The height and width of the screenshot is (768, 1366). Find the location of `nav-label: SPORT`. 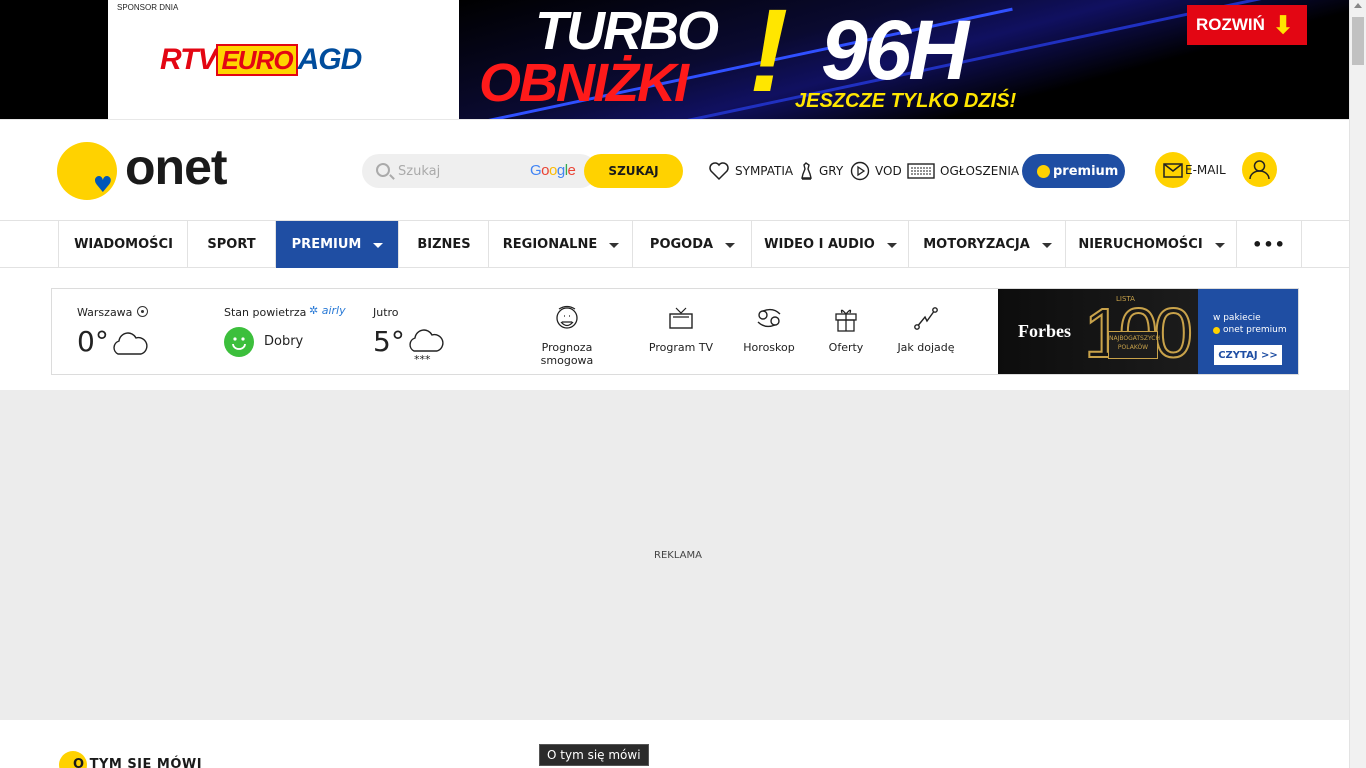

nav-label: SPORT is located at coordinates (231, 244).